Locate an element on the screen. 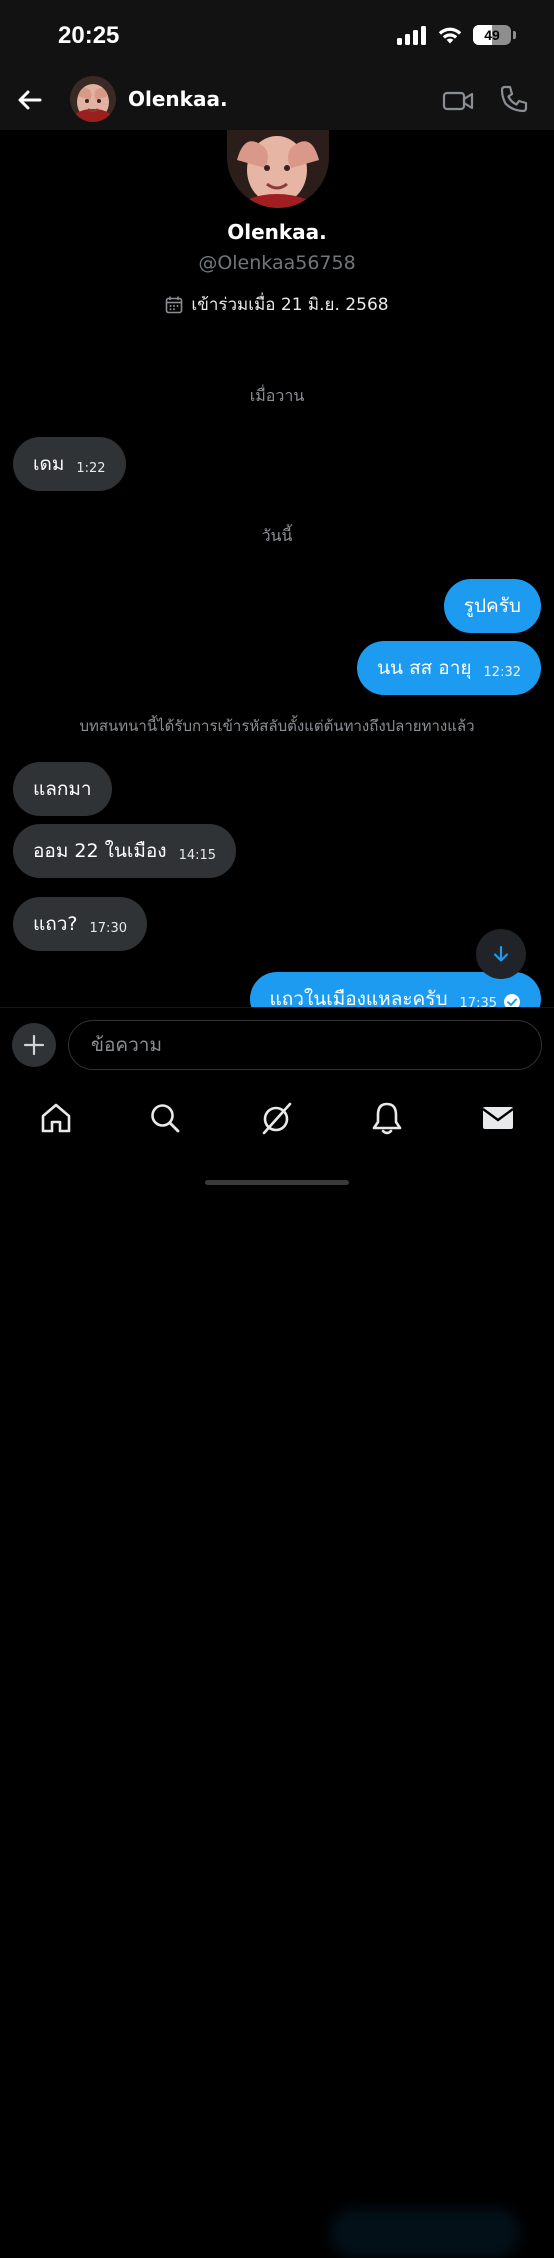 The height and width of the screenshot is (2258, 554). profile-photo is located at coordinates (278, 169).